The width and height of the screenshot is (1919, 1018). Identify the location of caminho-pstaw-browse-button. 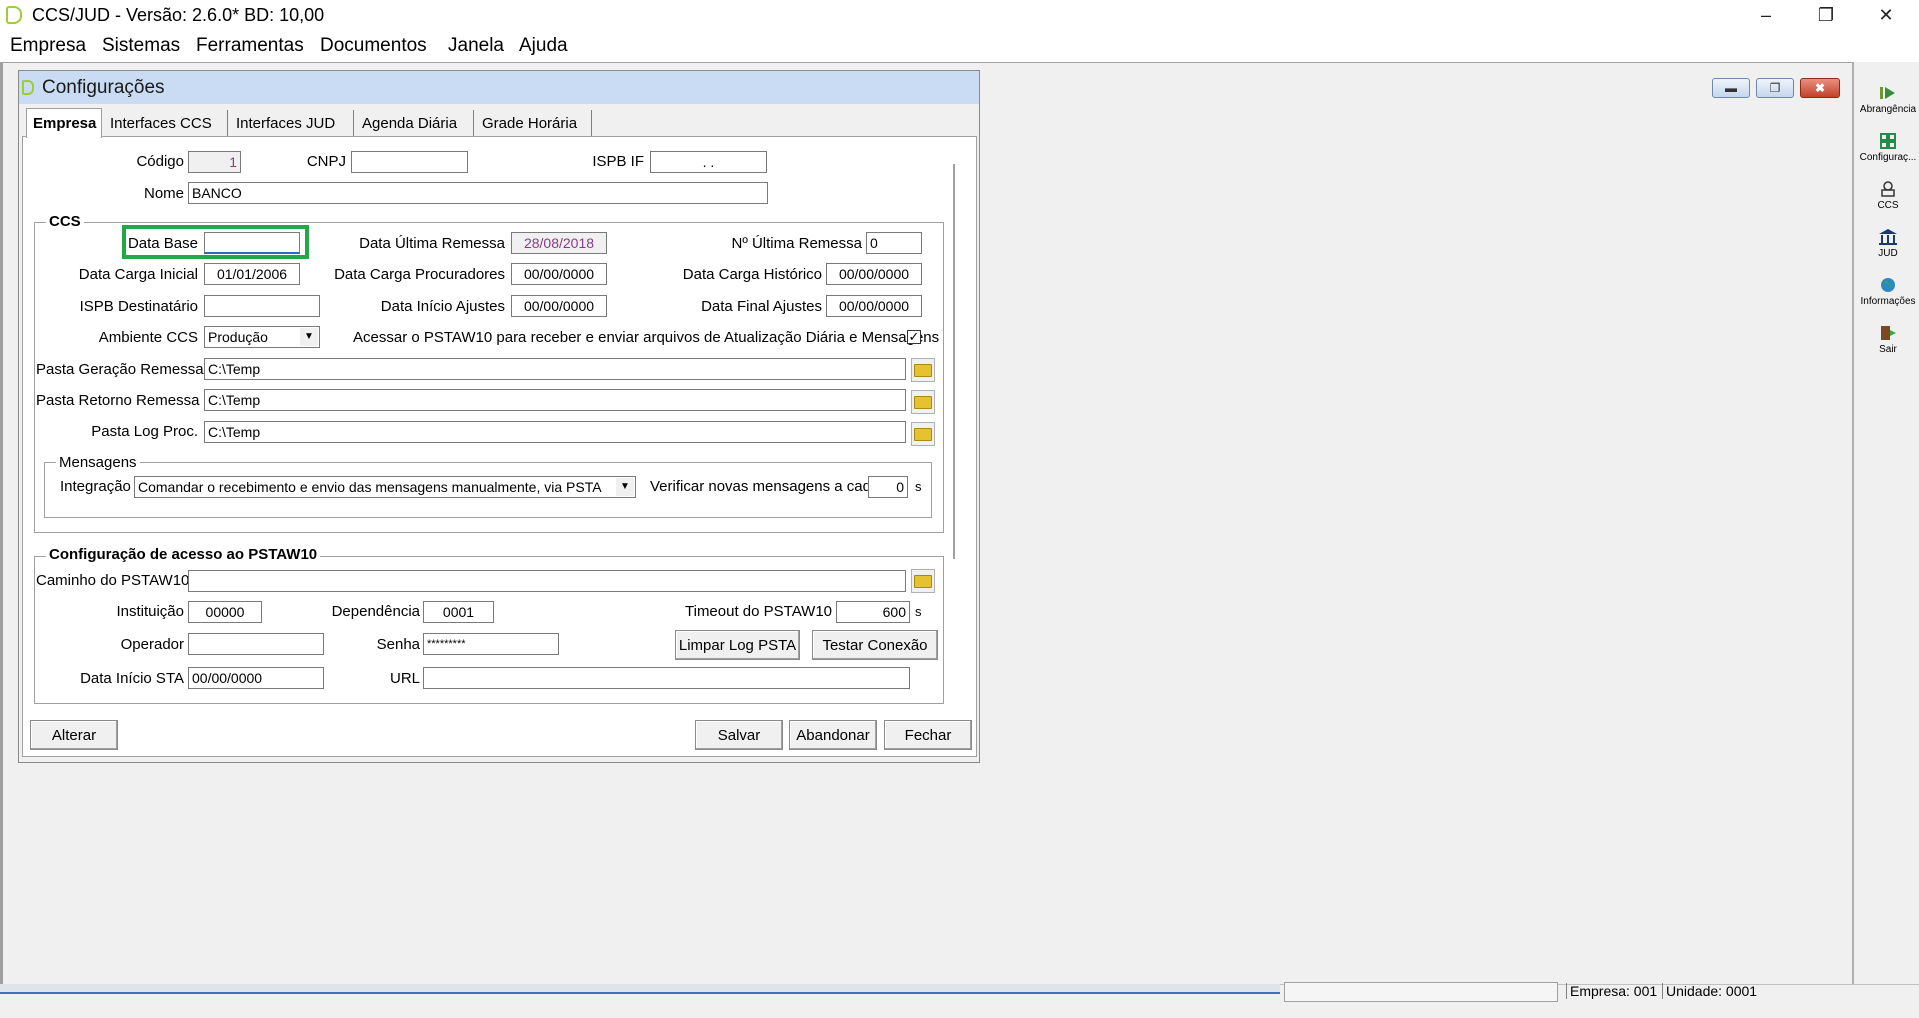
(923, 581).